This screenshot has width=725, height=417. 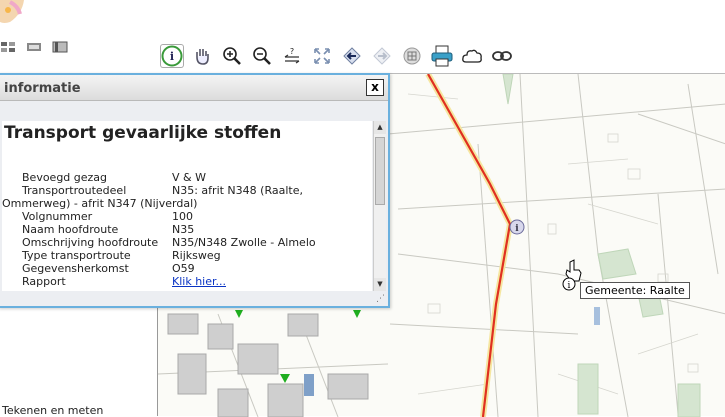 I want to click on cloud-icon, so click(x=472, y=56).